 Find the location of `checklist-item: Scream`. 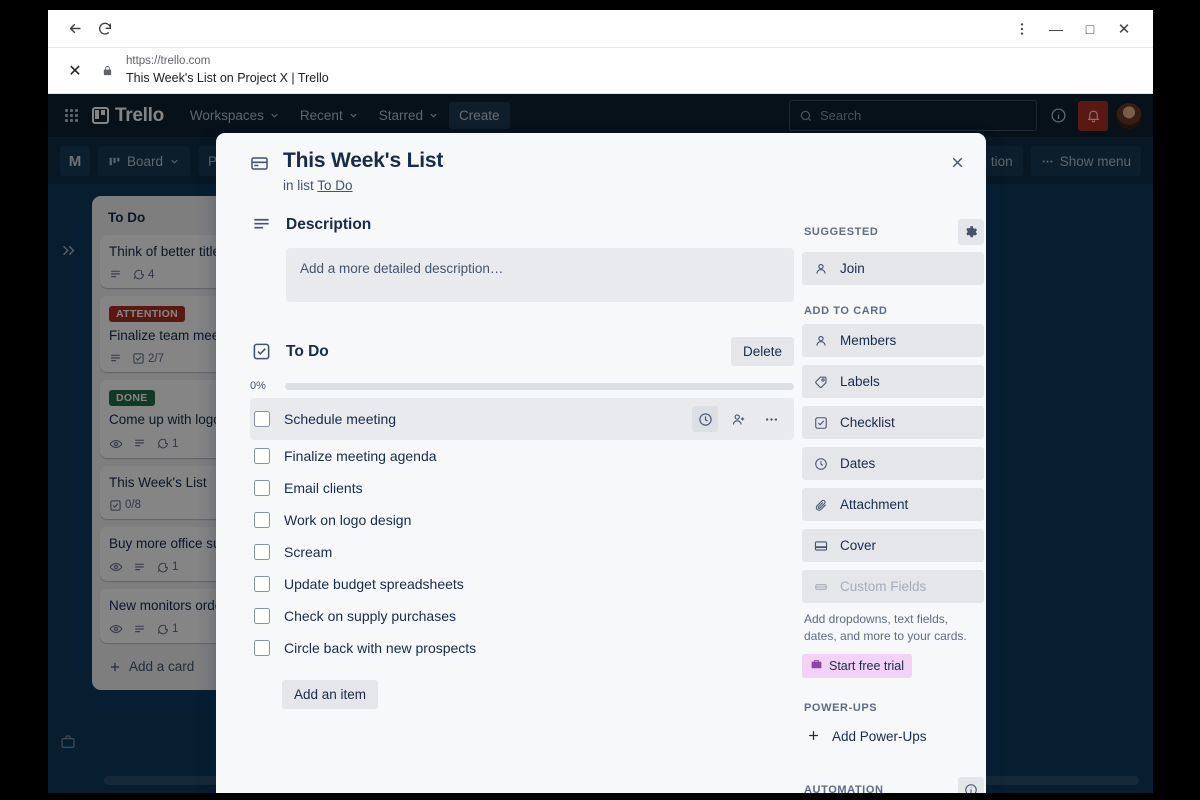

checklist-item: Scream is located at coordinates (522, 552).